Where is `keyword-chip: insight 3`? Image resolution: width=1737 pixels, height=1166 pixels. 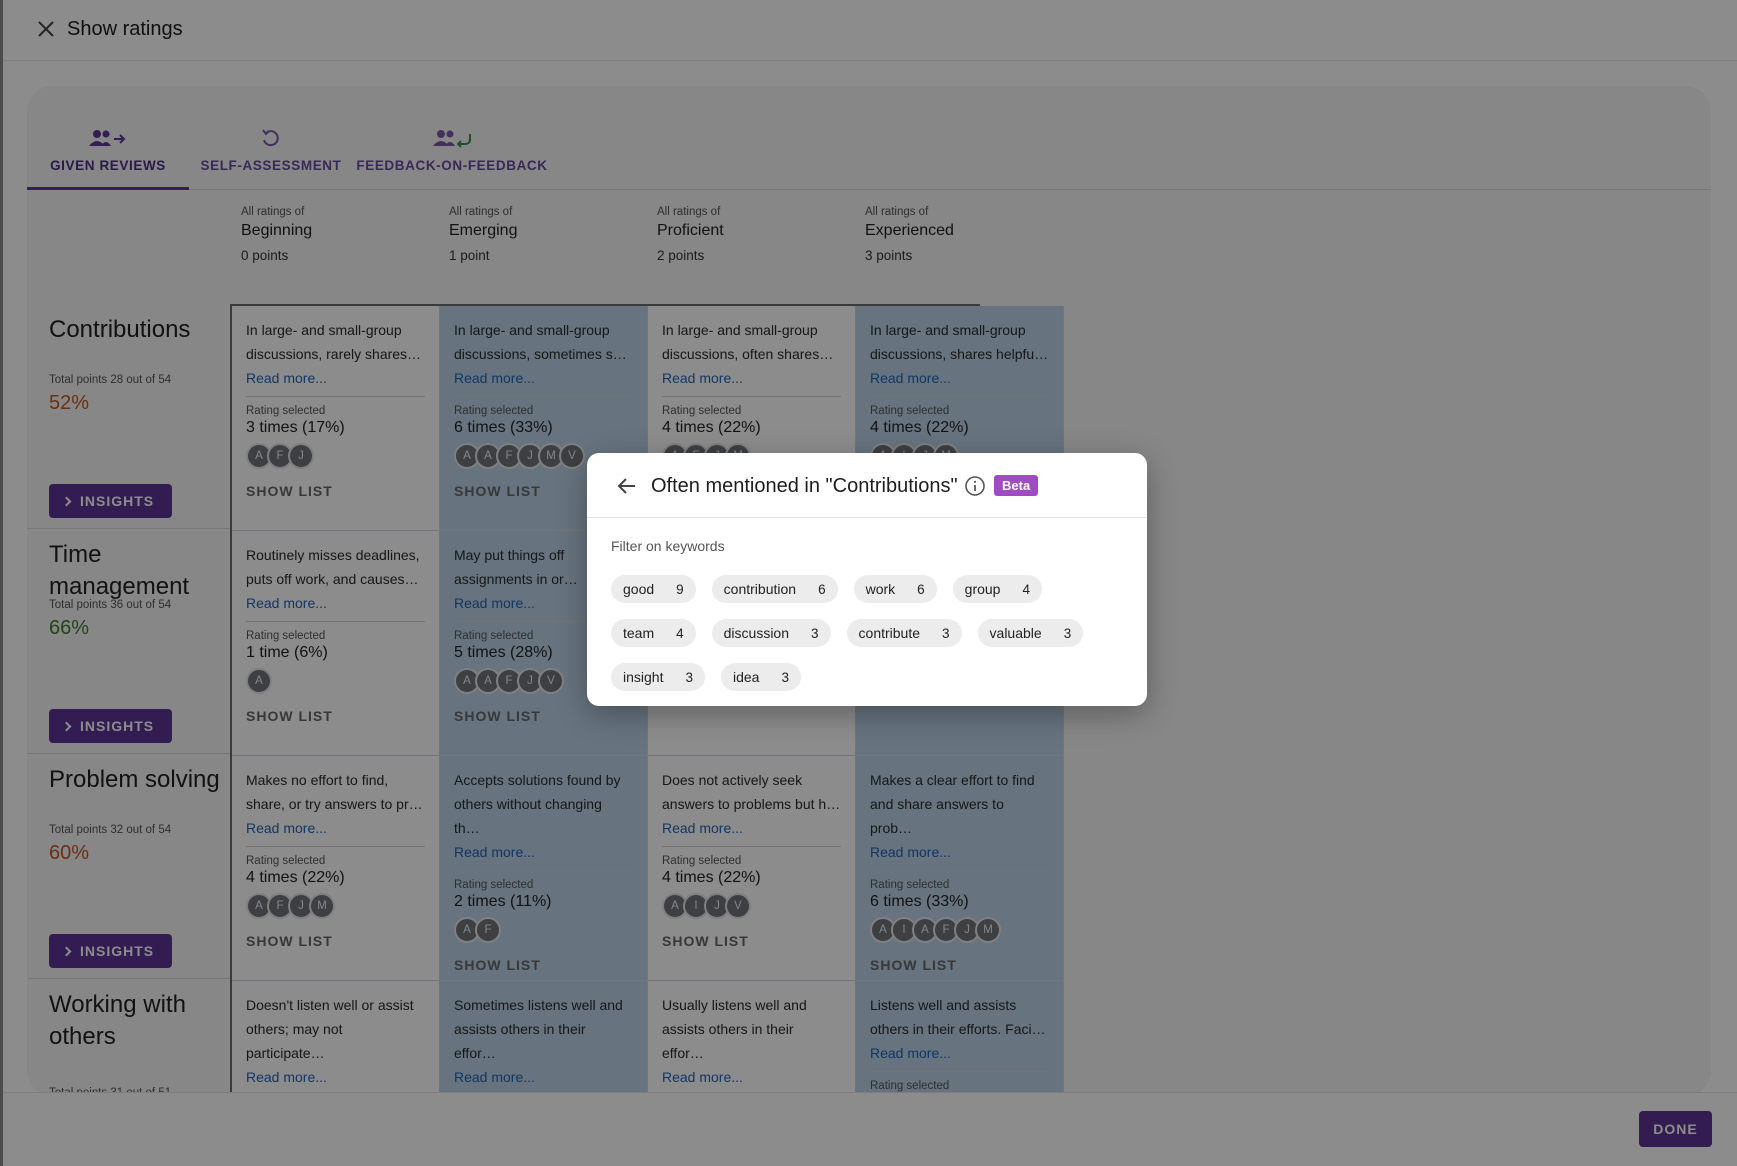 keyword-chip: insight 3 is located at coordinates (658, 677).